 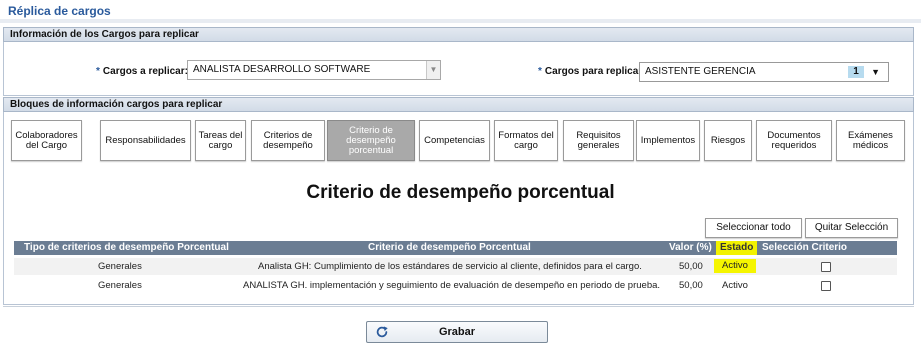 What do you see at coordinates (870, 140) in the screenshot?
I see `tab-examenes: Exámenes médicos` at bounding box center [870, 140].